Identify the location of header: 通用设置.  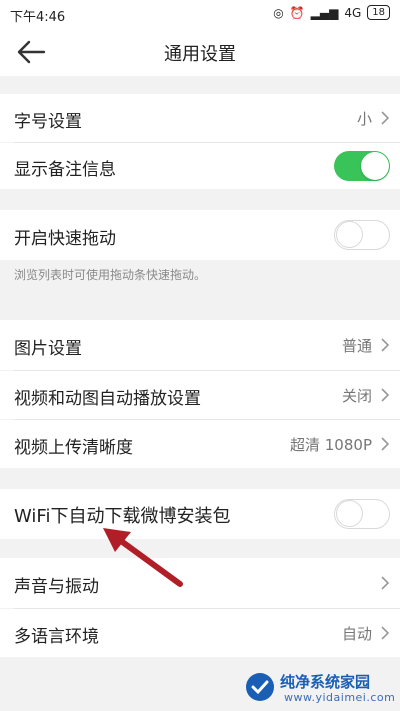
(200, 52).